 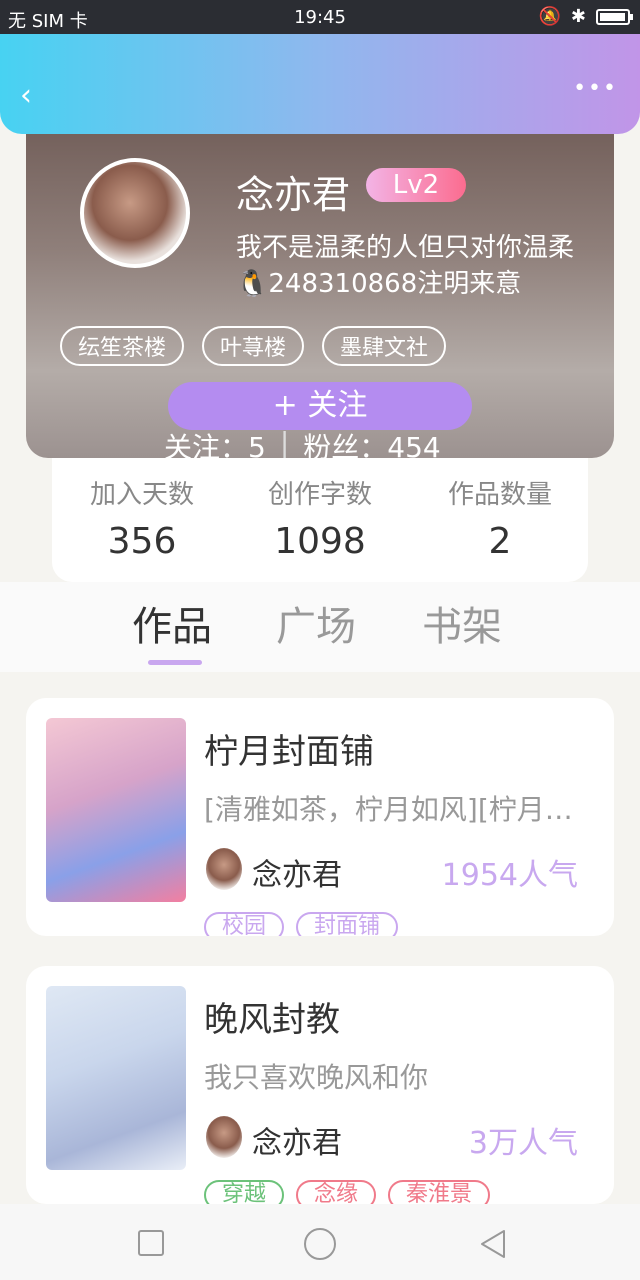 What do you see at coordinates (141, 495) in the screenshot?
I see `stat-label: 加入天数` at bounding box center [141, 495].